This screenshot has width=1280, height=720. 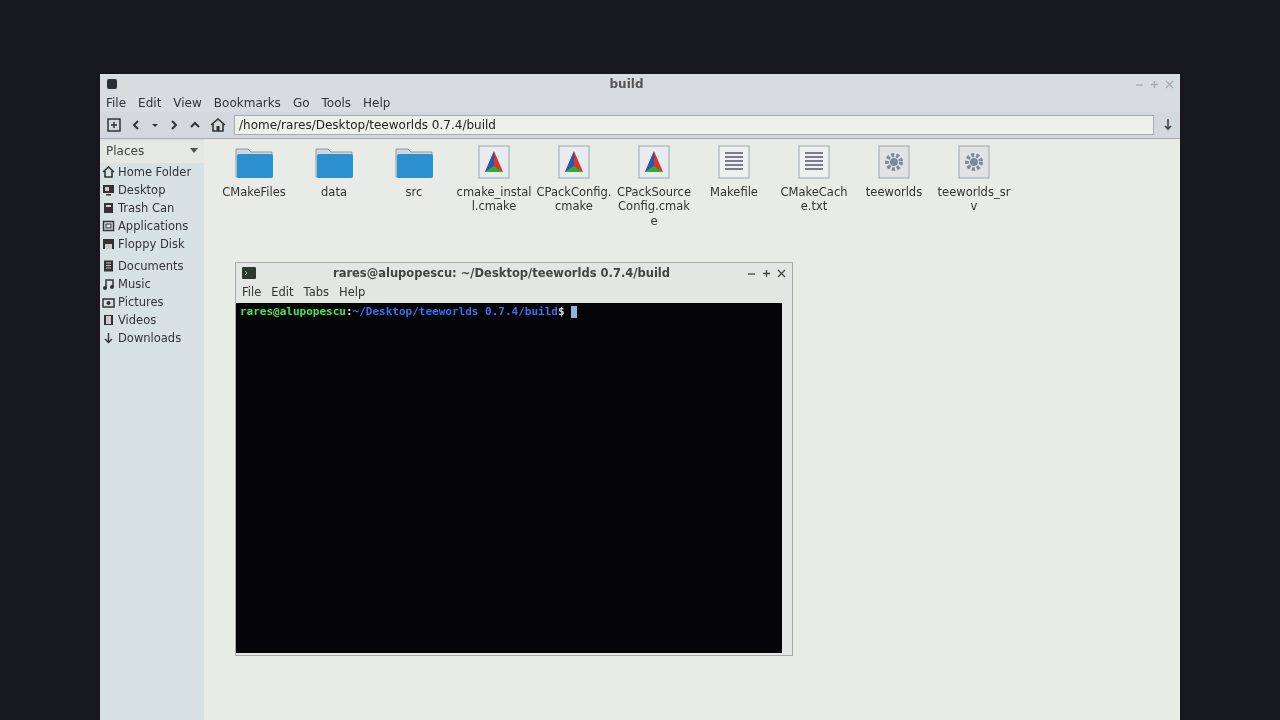 What do you see at coordinates (108, 190) in the screenshot?
I see `monitor-icon` at bounding box center [108, 190].